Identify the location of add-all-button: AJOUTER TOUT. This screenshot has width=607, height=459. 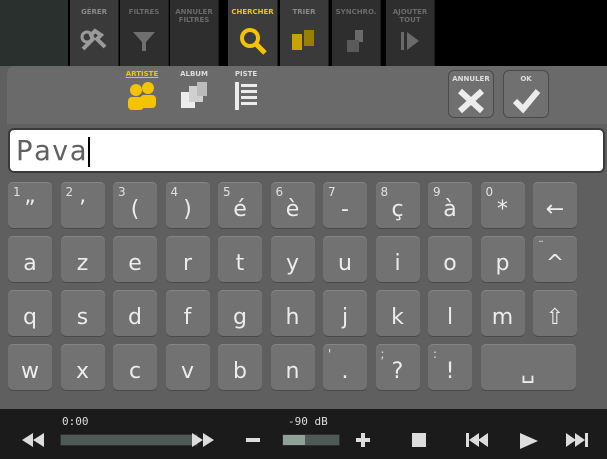
(410, 33).